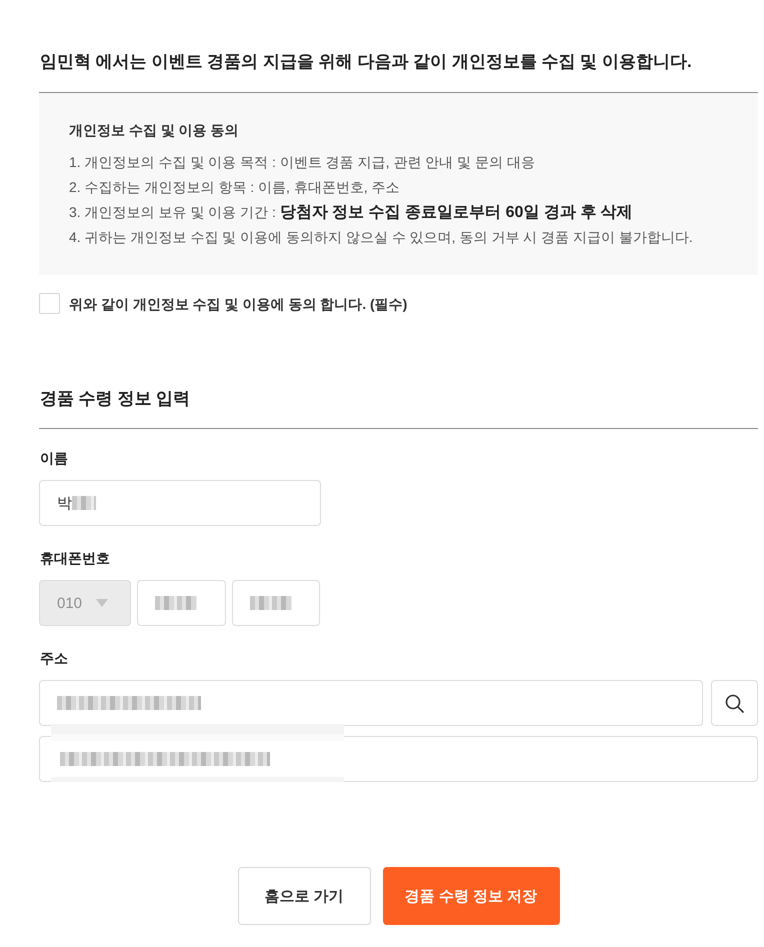  Describe the element at coordinates (366, 62) in the screenshot. I see `notice-heading: 임민혁 에서는 이벤트 경품의 지급을 위해 다음과 같이 개인정보를 수집 및 이용합니다.` at that location.